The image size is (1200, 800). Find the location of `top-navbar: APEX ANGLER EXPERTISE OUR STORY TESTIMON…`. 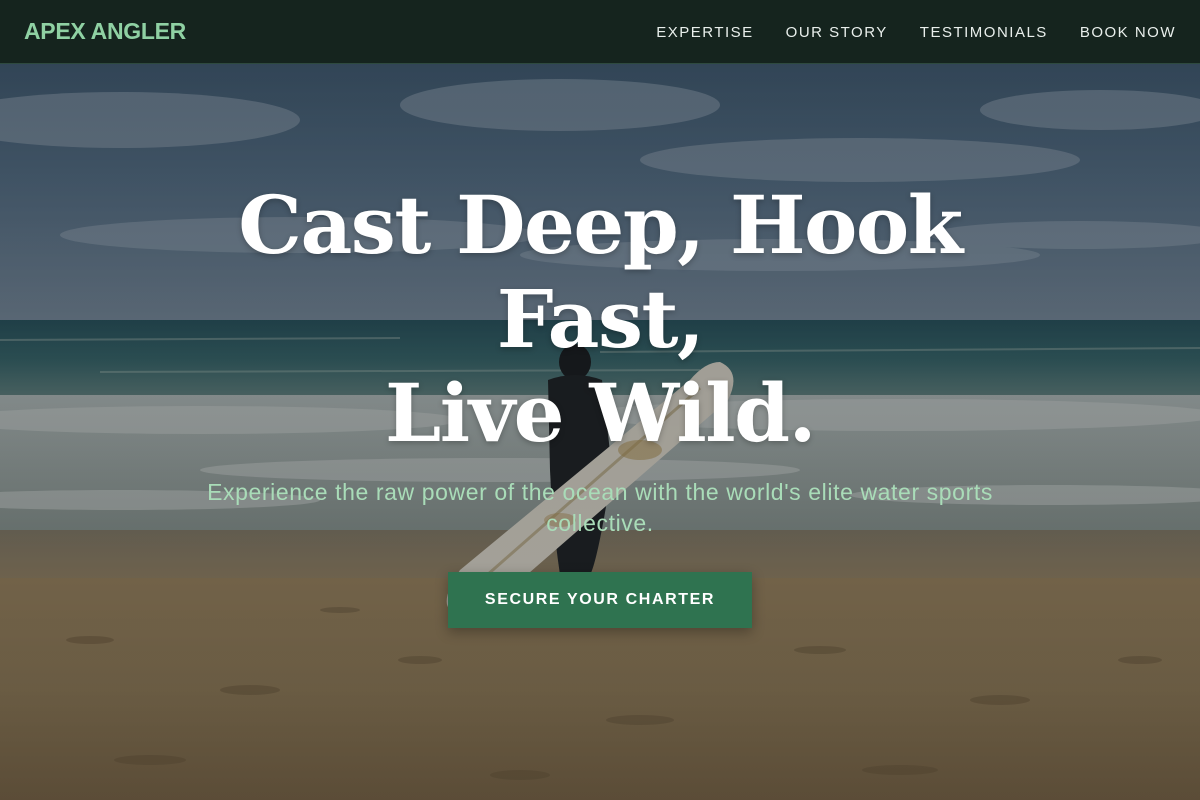

top-navbar: APEX ANGLER EXPERTISE OUR STORY TESTIMON… is located at coordinates (600, 32).